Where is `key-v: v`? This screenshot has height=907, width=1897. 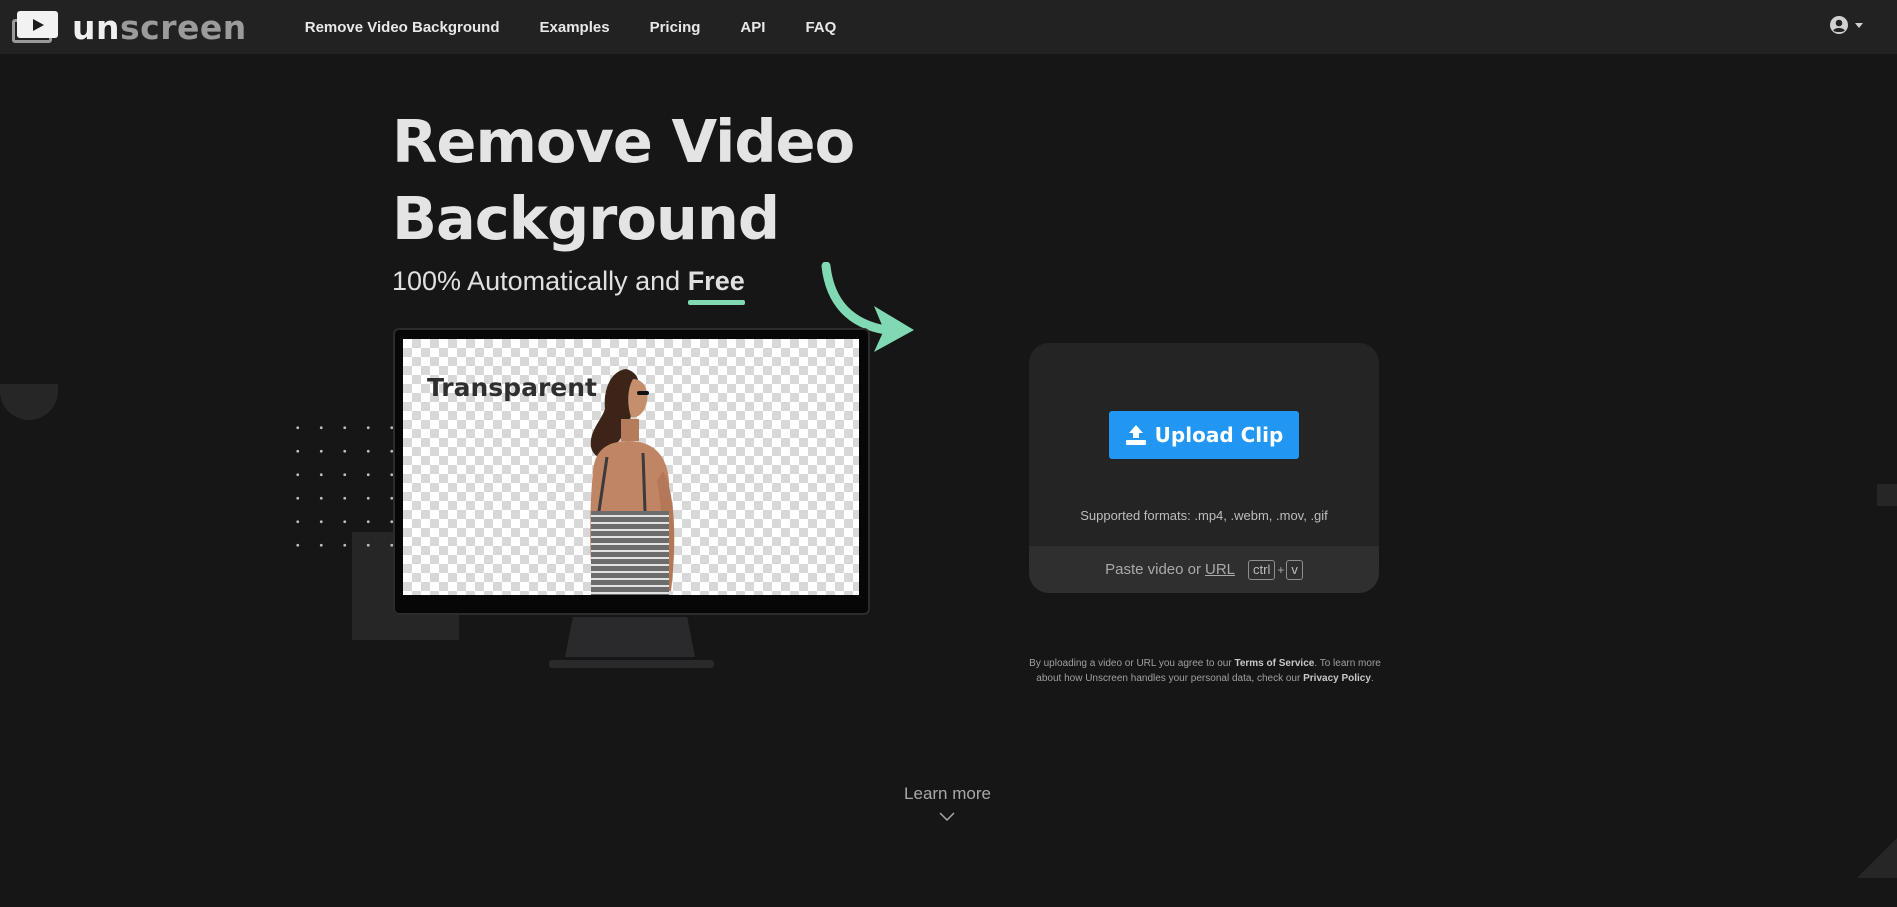
key-v: v is located at coordinates (1294, 569).